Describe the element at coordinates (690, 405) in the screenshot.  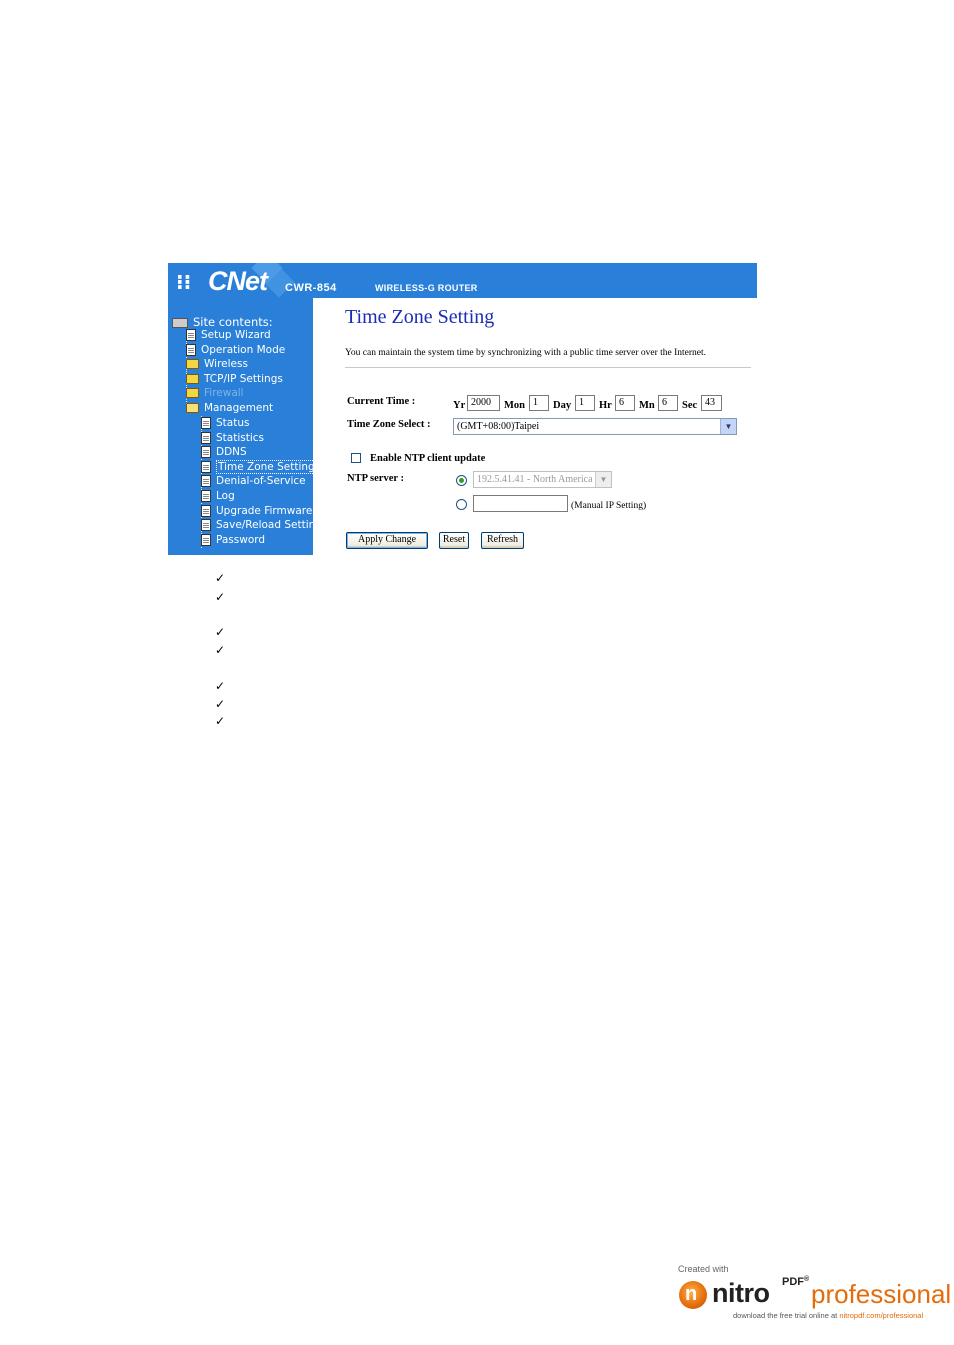
I see `second-label: Sec` at that location.